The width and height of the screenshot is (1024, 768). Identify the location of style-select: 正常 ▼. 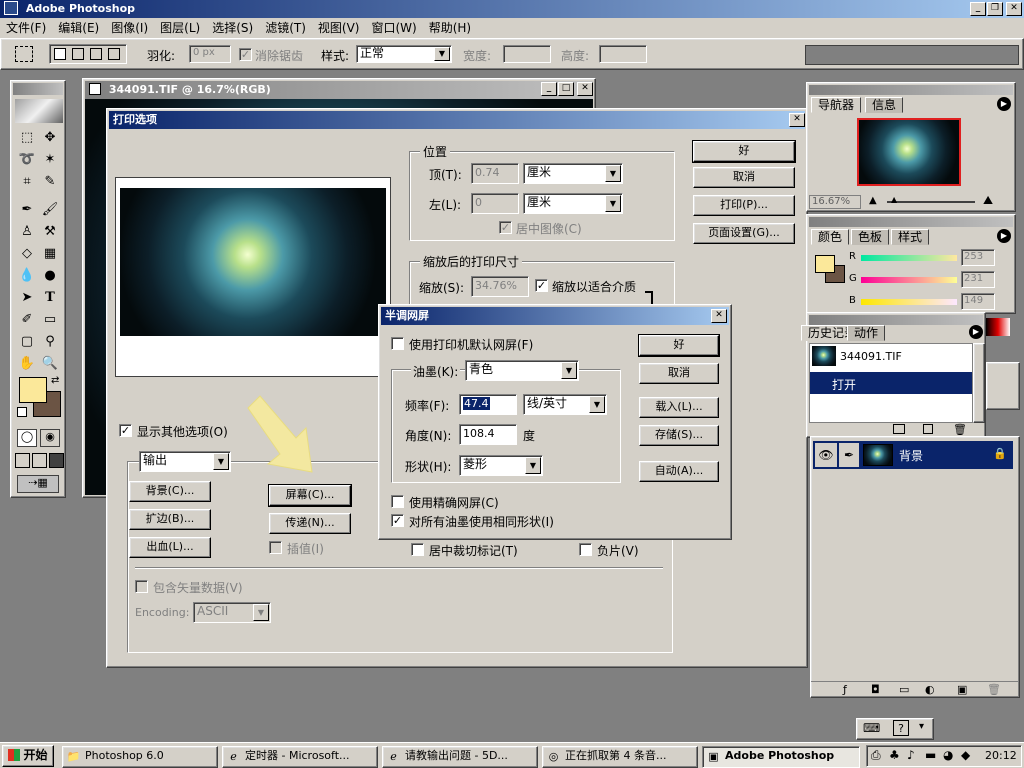
(404, 54).